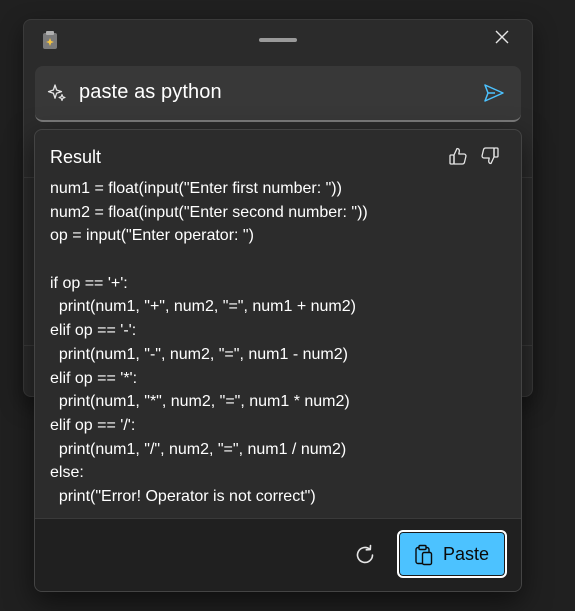 Image resolution: width=575 pixels, height=611 pixels. Describe the element at coordinates (76, 157) in the screenshot. I see `result-title: Result` at that location.